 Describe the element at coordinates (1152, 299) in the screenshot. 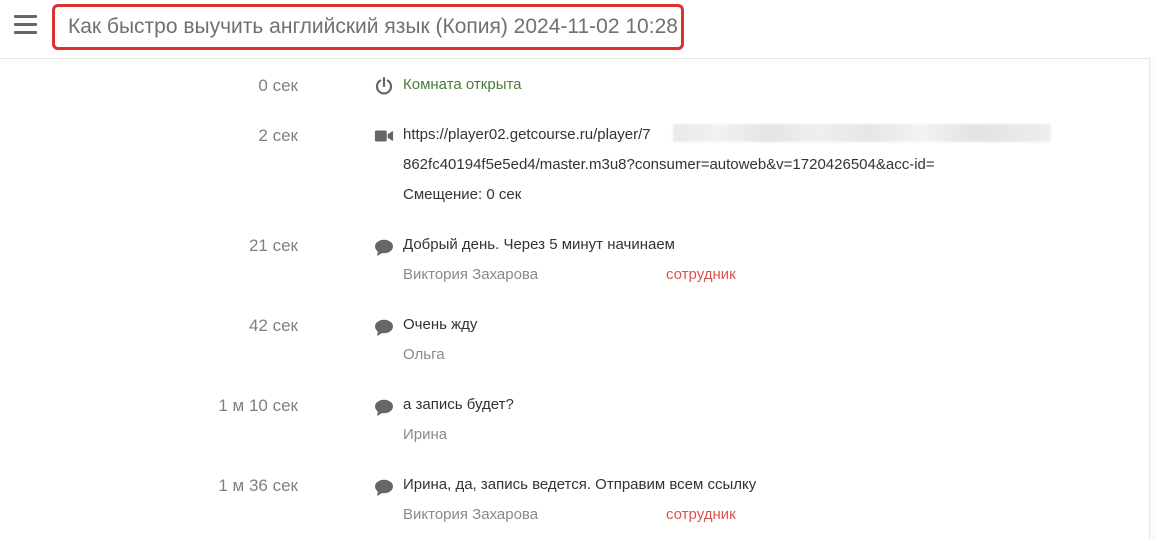

I see `scrollbar` at that location.